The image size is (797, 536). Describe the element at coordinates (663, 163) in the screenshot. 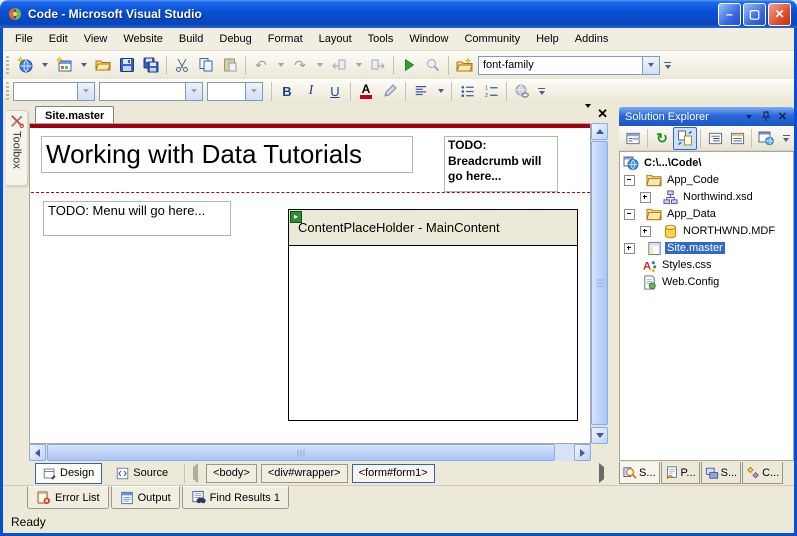

I see `tree-item-root: C:\...\Code\` at that location.